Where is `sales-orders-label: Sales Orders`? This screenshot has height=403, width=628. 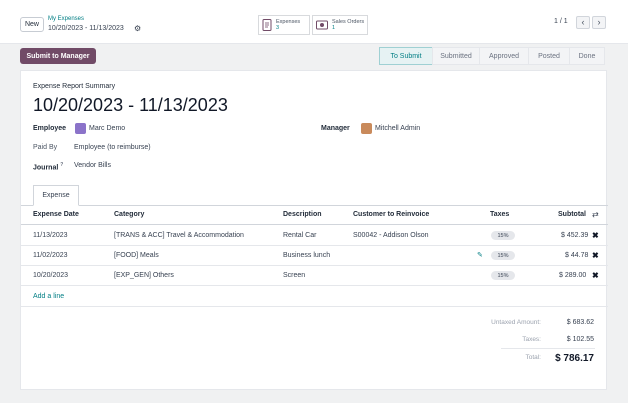 sales-orders-label: Sales Orders is located at coordinates (348, 22).